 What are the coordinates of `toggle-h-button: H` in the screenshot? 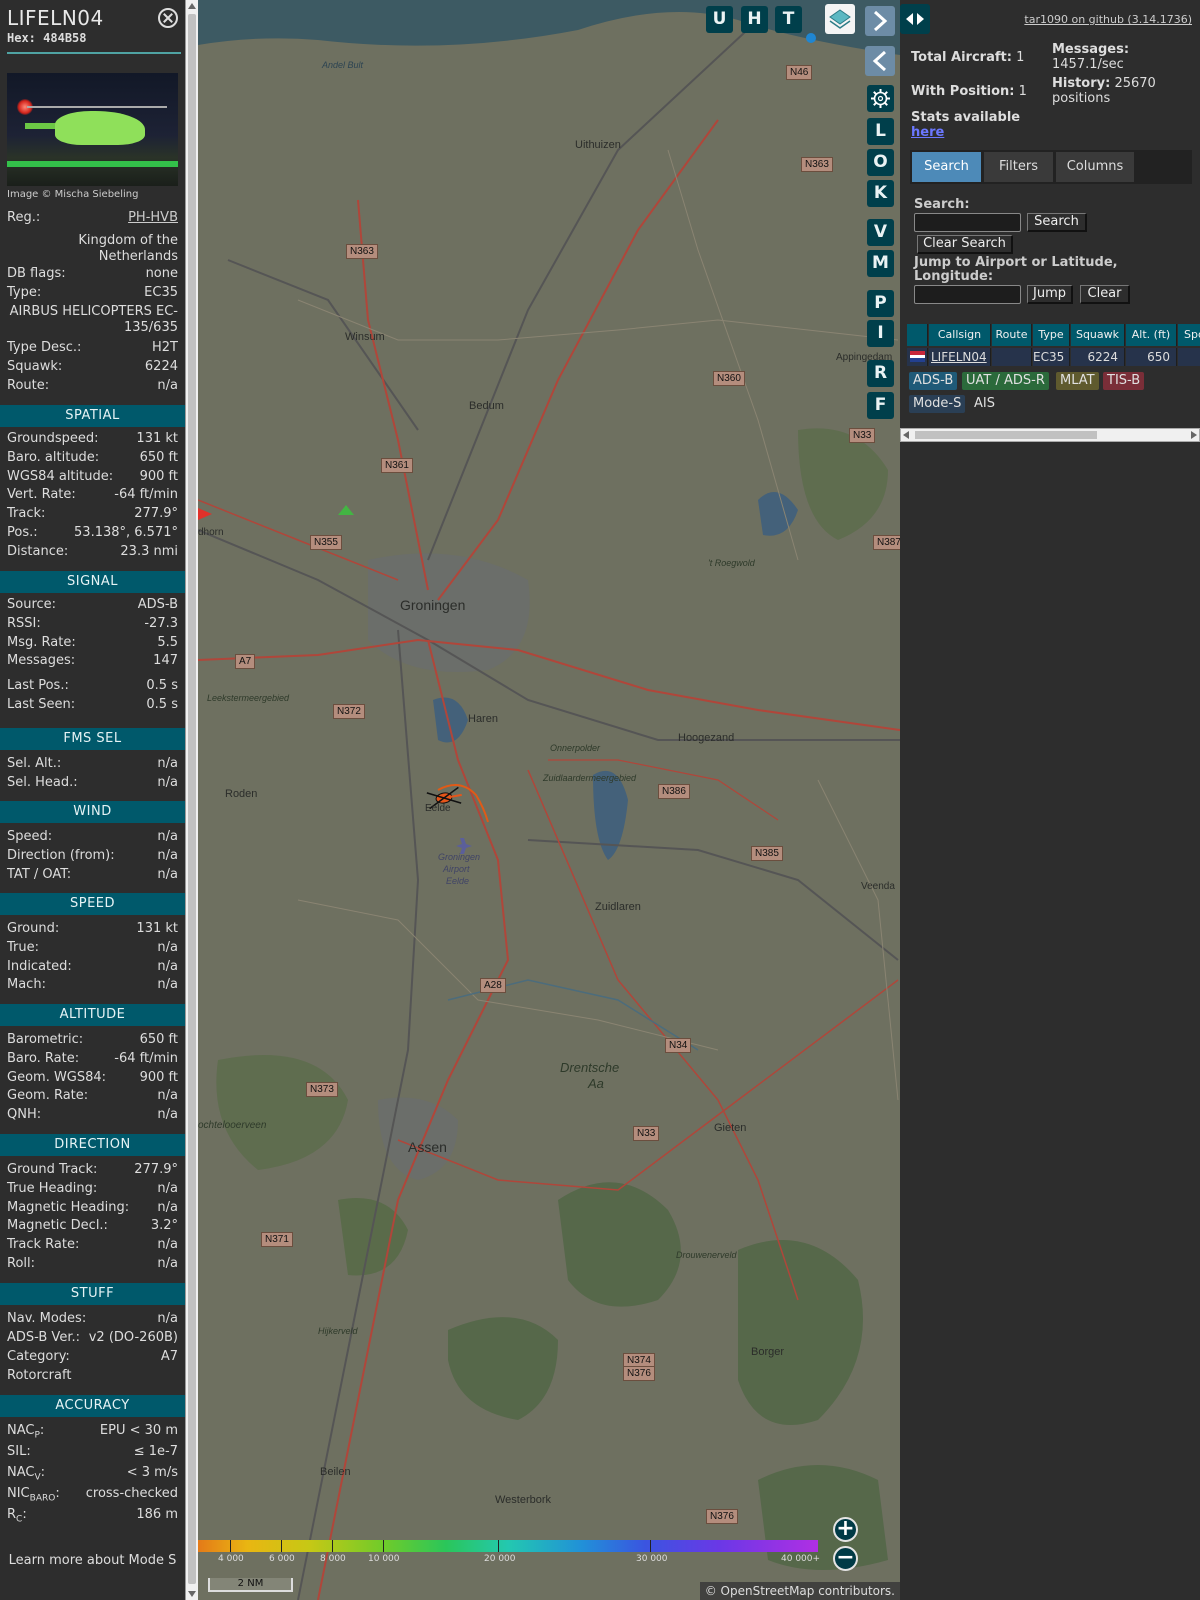 It's located at (754, 19).